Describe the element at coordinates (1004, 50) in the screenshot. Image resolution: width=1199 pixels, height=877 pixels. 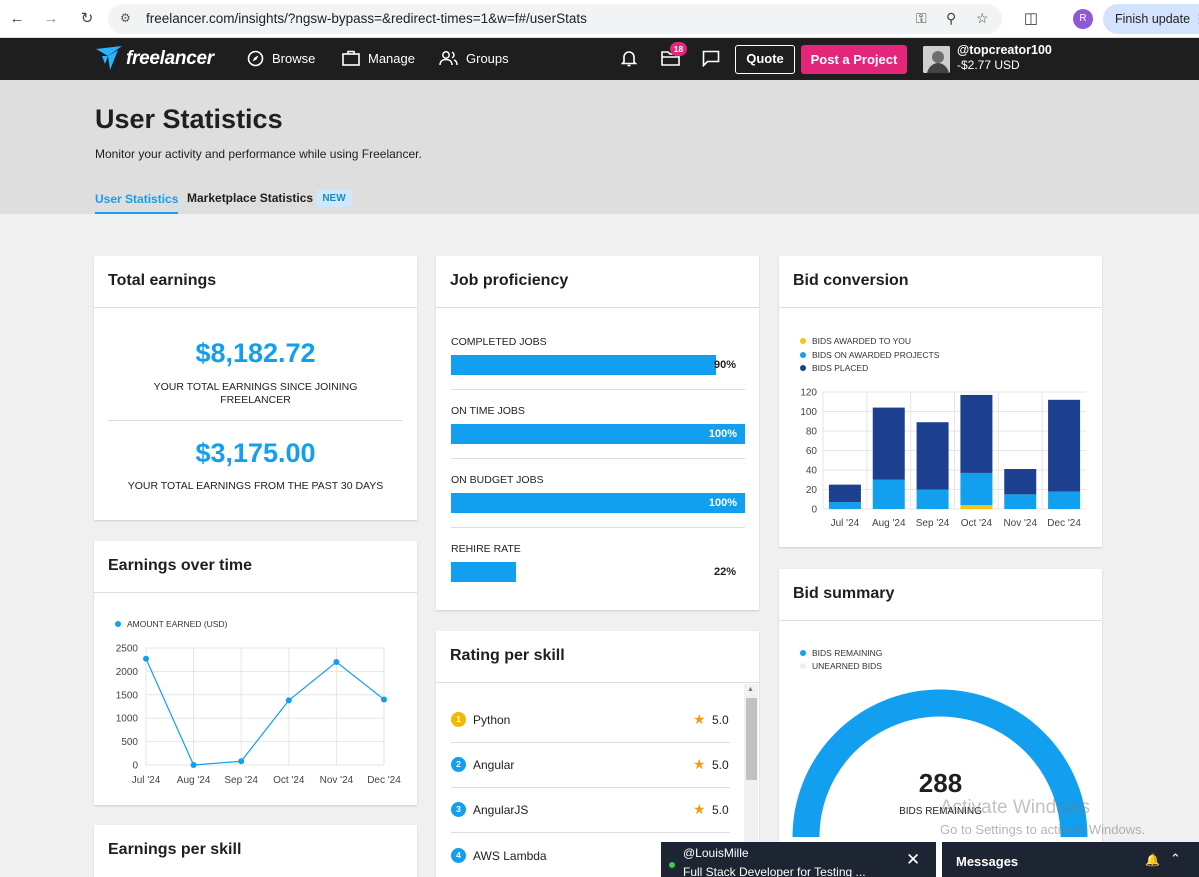
I see `username: @topcreator100` at that location.